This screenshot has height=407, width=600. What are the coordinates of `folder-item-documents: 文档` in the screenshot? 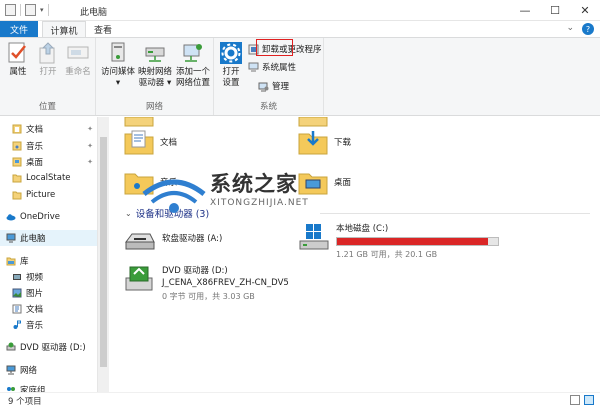 It's located at (150, 142).